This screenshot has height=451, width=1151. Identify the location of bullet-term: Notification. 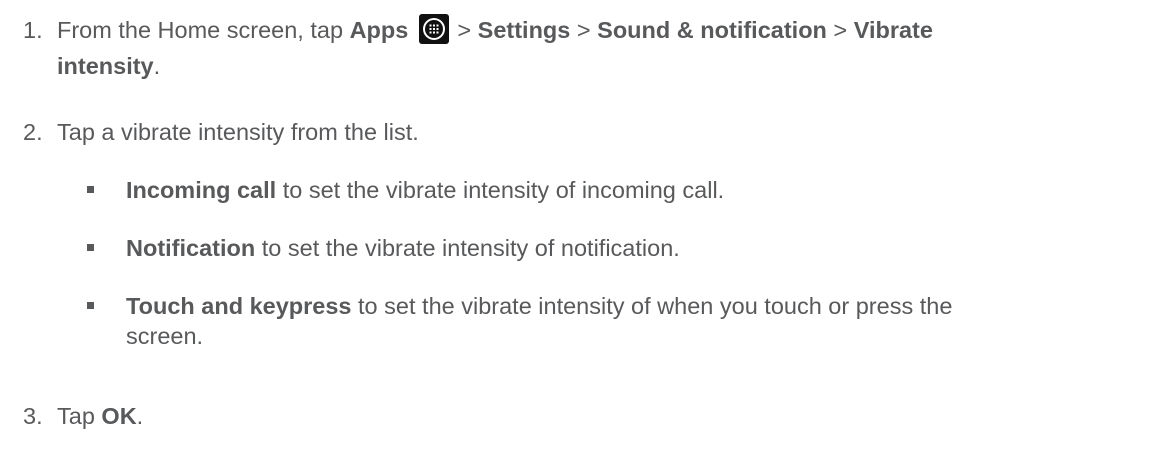
(191, 248).